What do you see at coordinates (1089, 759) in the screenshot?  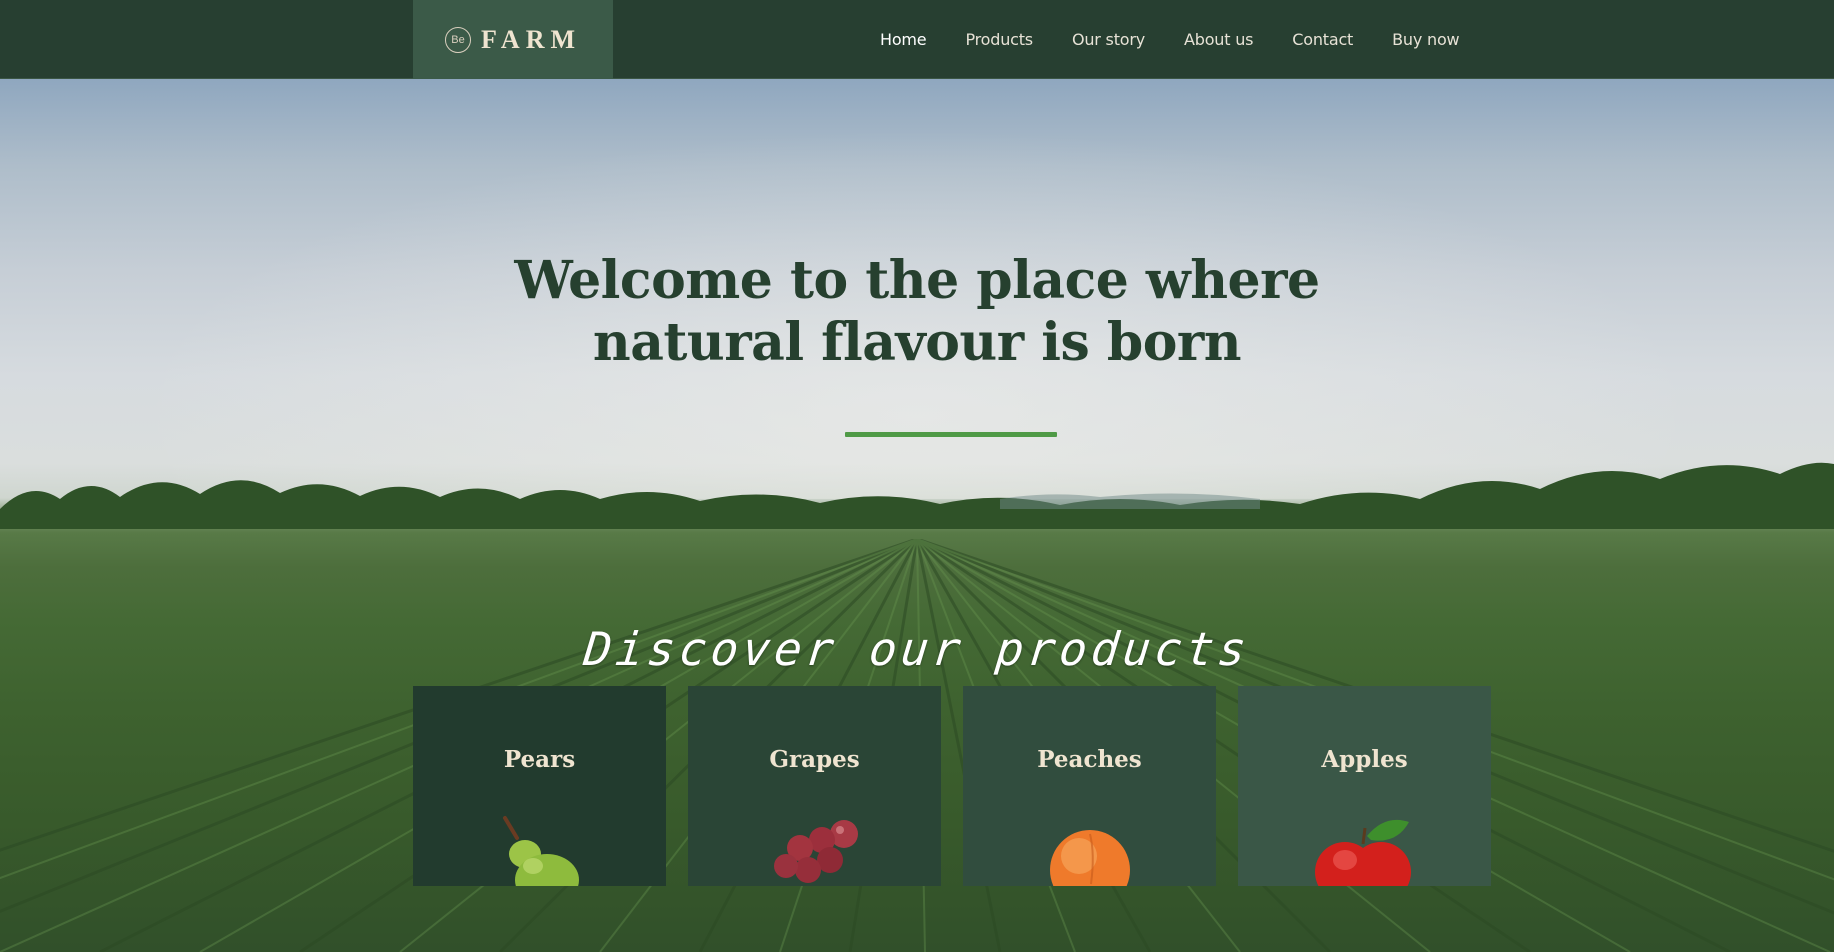 I see `product-card-title: Peaches` at bounding box center [1089, 759].